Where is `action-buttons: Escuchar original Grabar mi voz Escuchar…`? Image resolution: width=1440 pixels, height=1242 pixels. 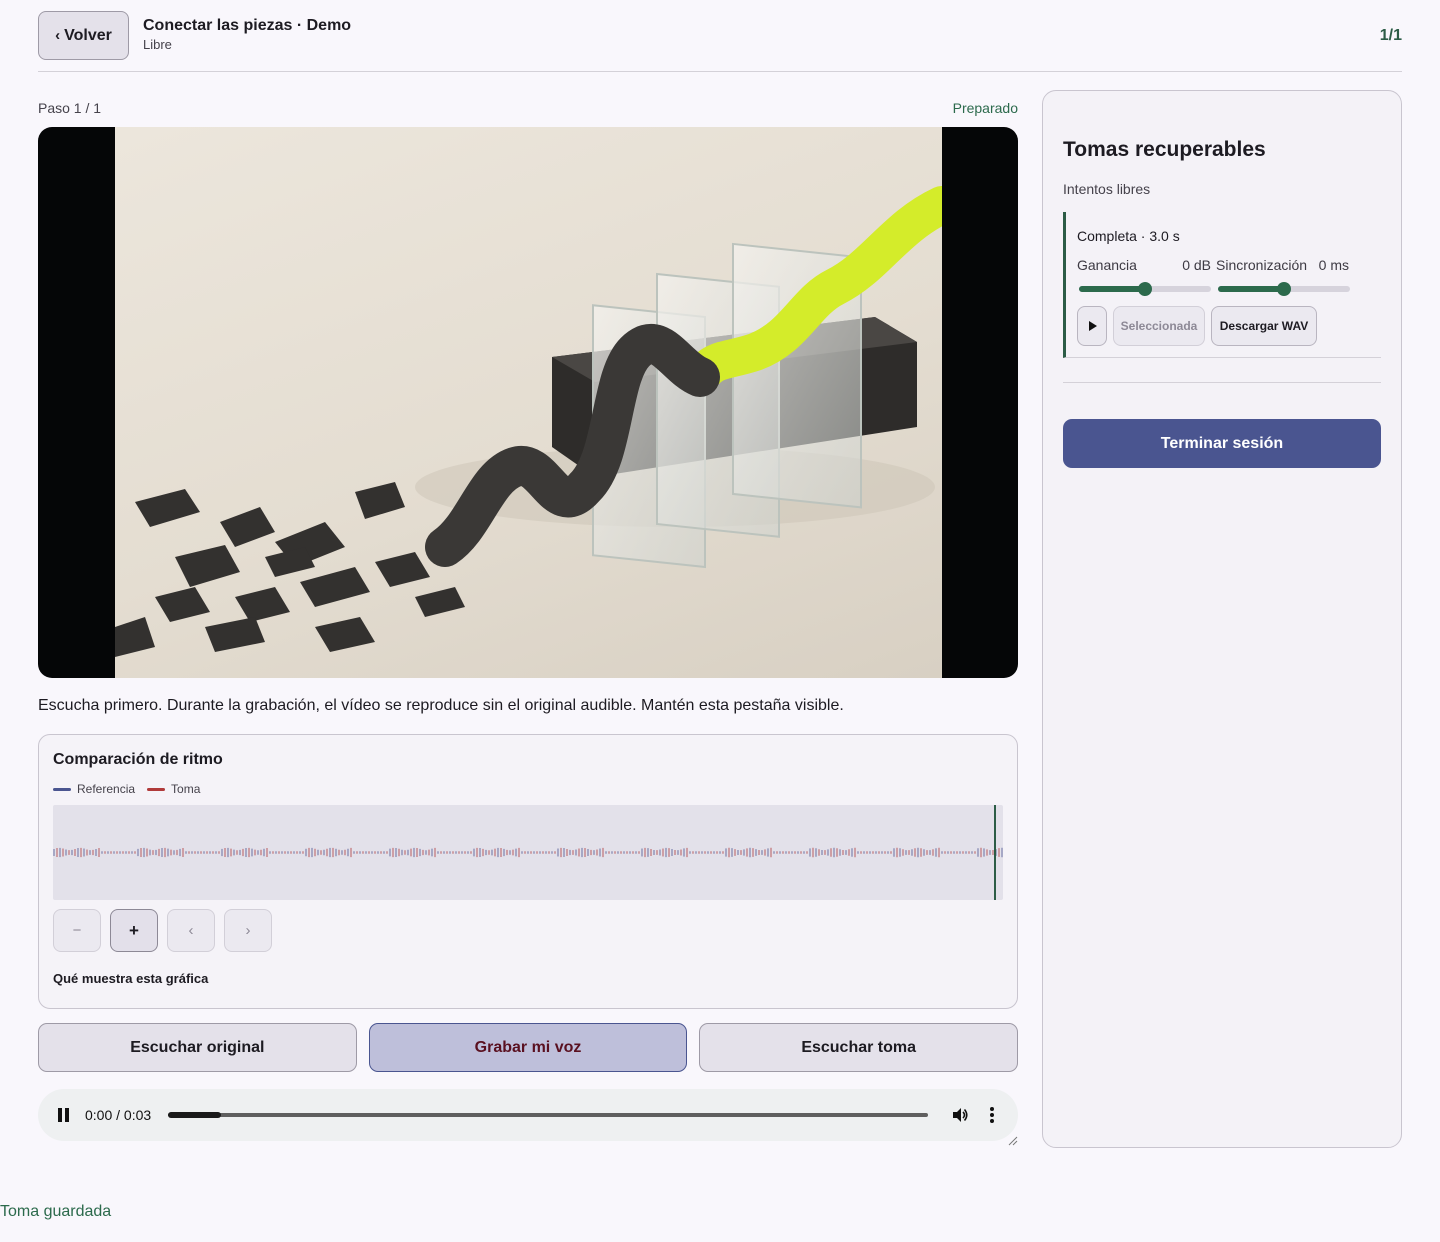
action-buttons: Escuchar original Grabar mi voz Escuchar… is located at coordinates (528, 1047).